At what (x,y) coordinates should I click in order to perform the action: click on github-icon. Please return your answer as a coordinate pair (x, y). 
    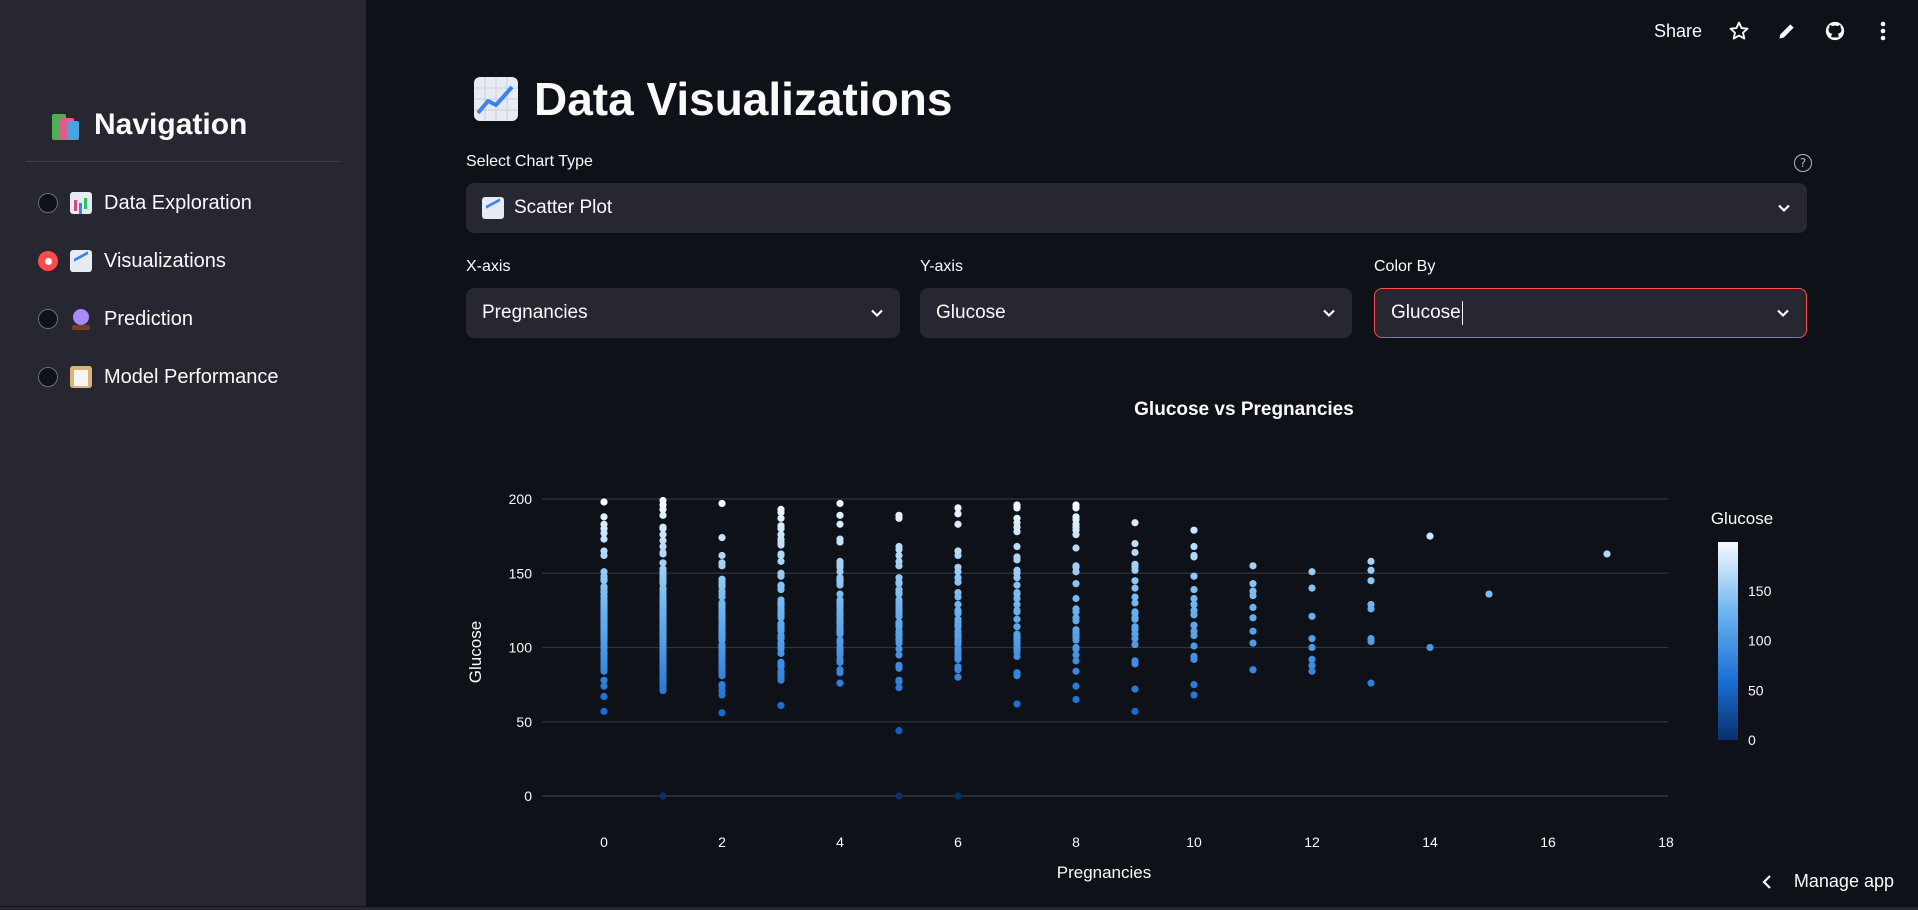
    Looking at the image, I should click on (1835, 31).